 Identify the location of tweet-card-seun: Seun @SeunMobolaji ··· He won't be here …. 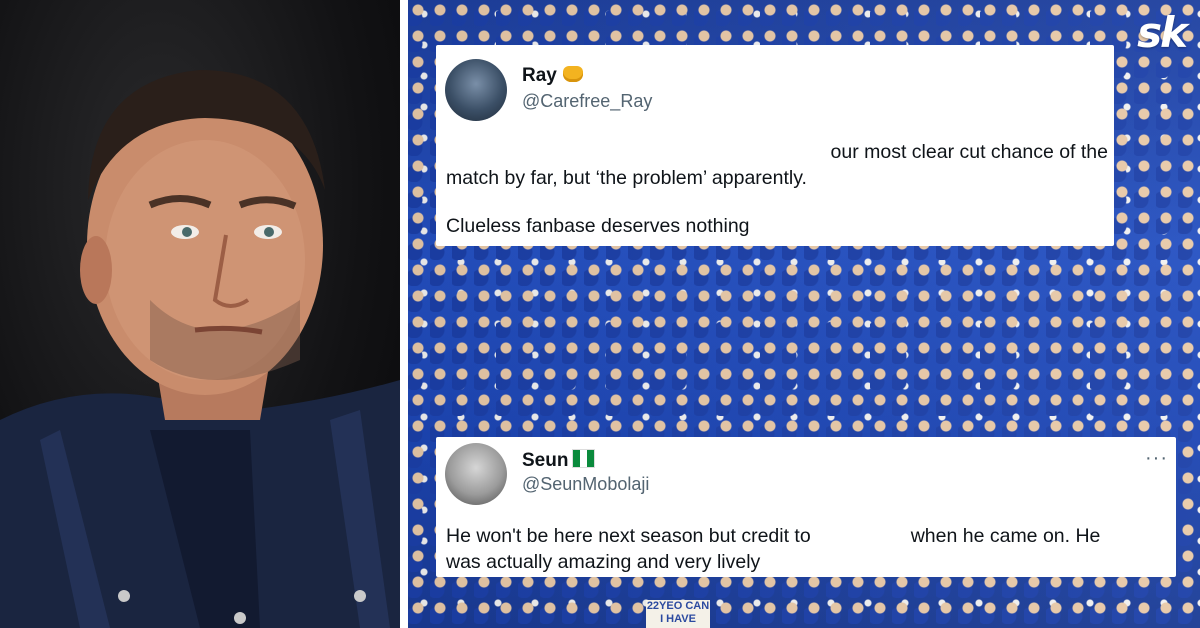
(806, 507).